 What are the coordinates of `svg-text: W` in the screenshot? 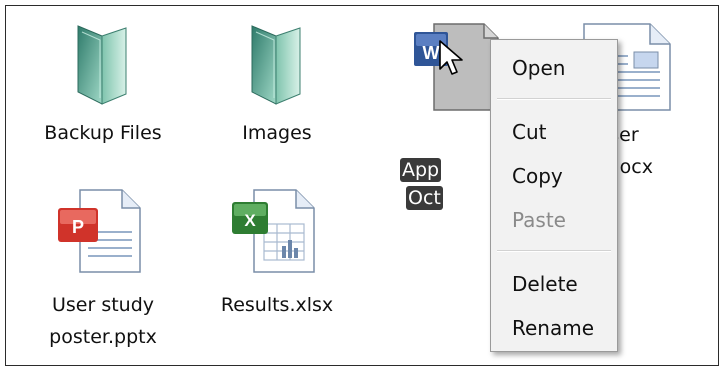 It's located at (431, 53).